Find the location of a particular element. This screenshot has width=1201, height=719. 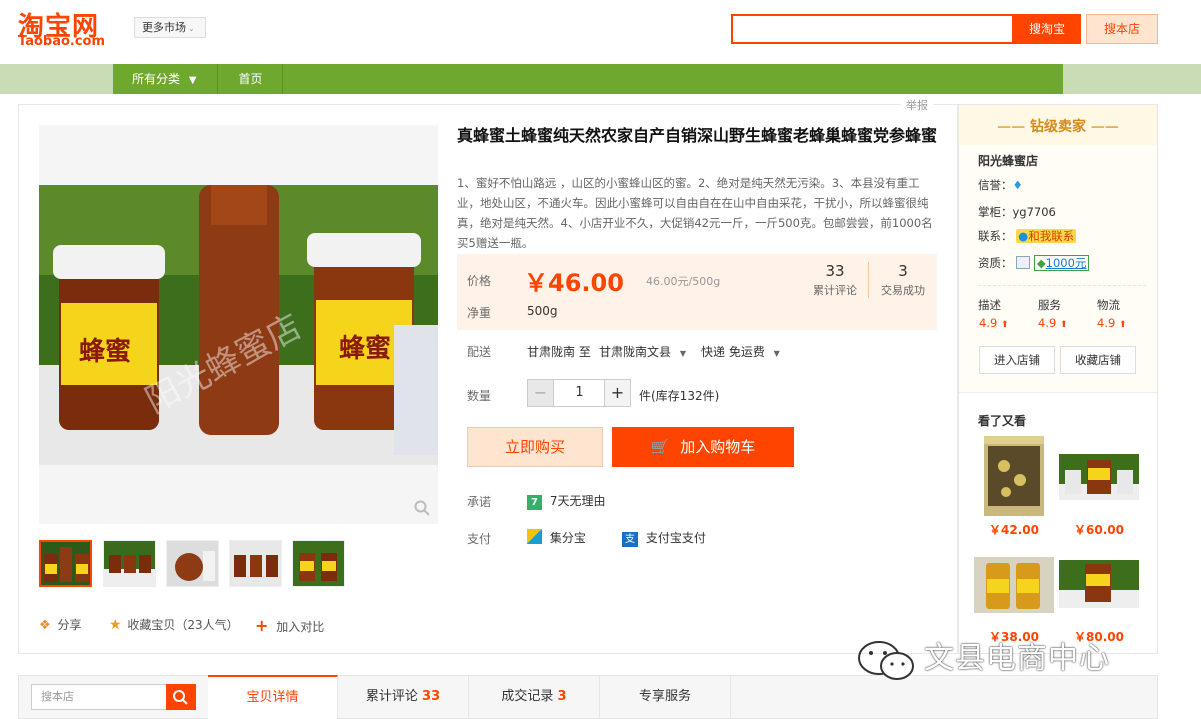

quantity-increase-button: + is located at coordinates (617, 393).